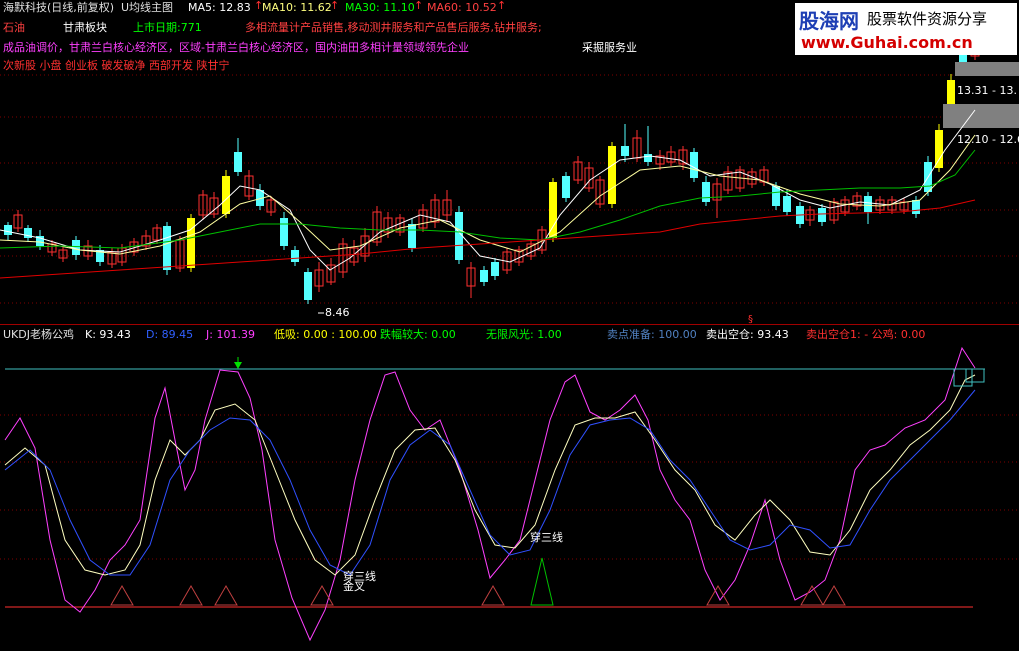 This screenshot has height=651, width=1019. Describe the element at coordinates (462, 7) in the screenshot. I see `ma60-readout: MA60: 10.52` at that location.